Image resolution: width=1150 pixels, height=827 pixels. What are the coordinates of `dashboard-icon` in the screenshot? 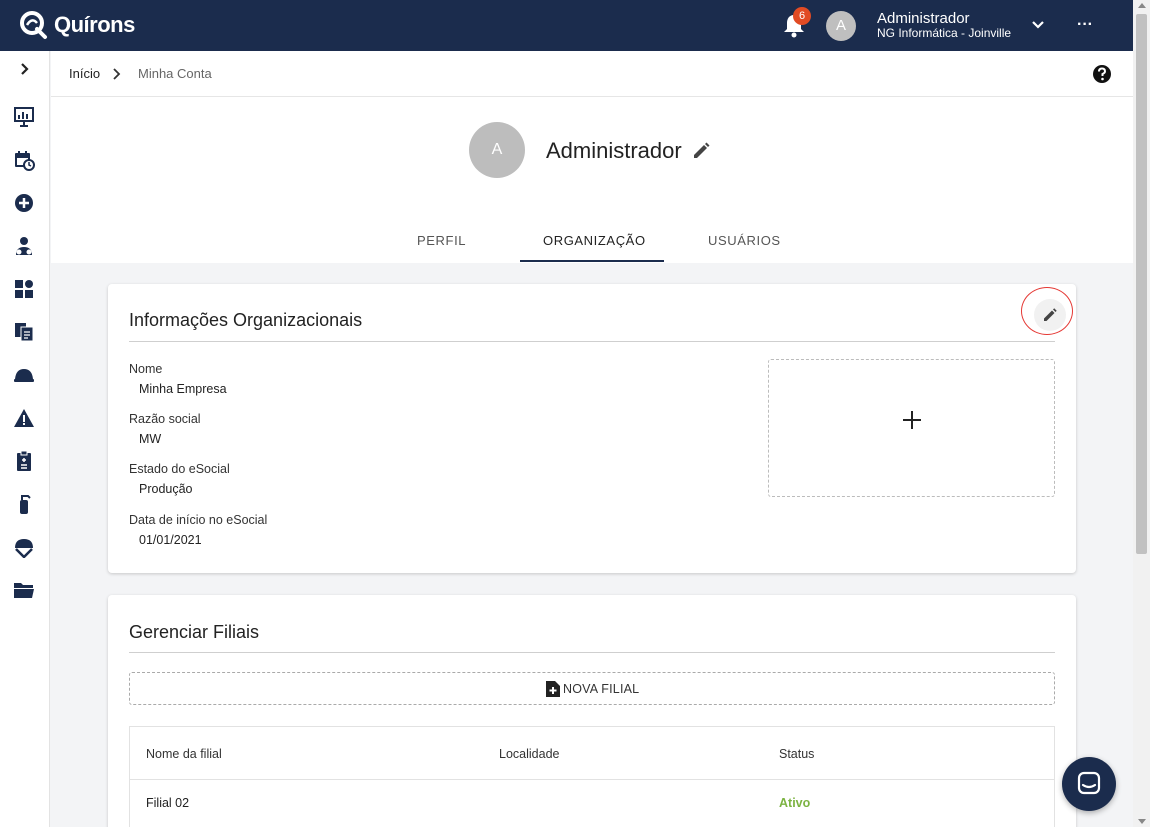 It's located at (24, 117).